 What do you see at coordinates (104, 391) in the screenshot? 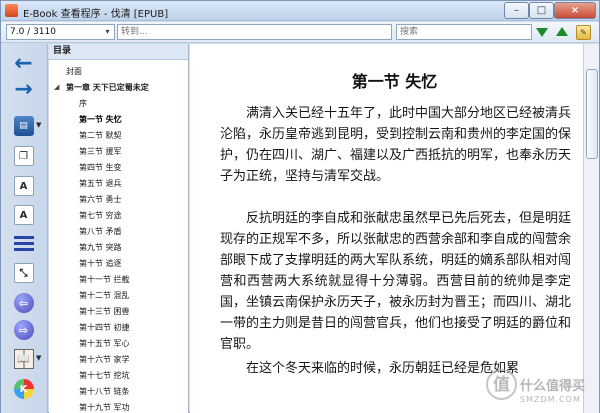
I see `toc-item: 第十八节 链条` at bounding box center [104, 391].